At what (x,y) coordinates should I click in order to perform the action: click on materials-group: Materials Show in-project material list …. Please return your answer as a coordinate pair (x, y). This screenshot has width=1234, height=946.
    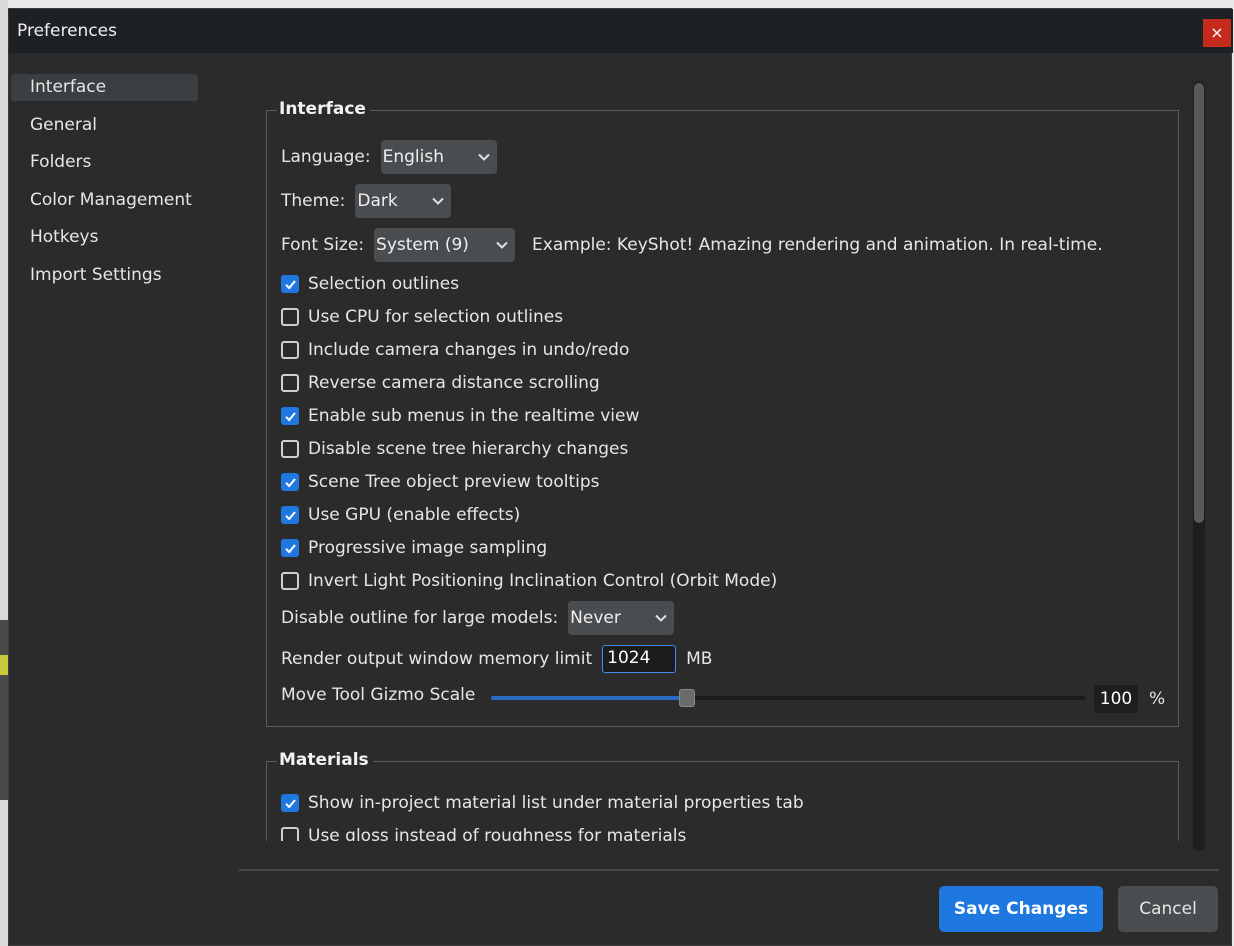
    Looking at the image, I should click on (722, 795).